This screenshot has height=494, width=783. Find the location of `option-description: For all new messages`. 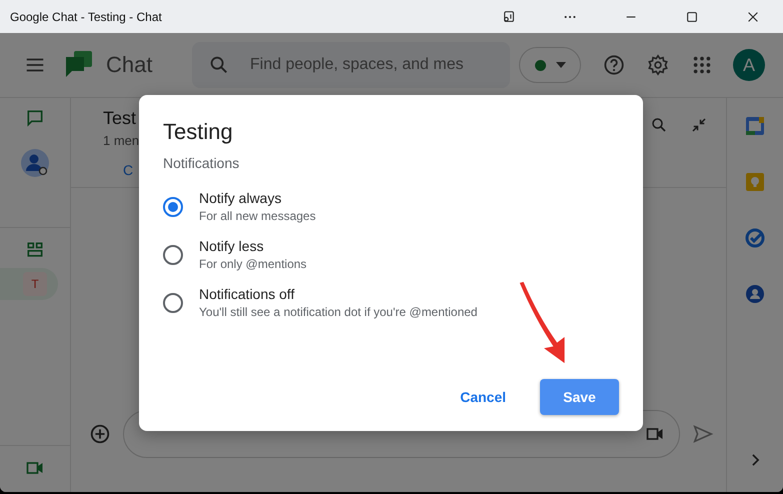

option-description: For all new messages is located at coordinates (257, 216).